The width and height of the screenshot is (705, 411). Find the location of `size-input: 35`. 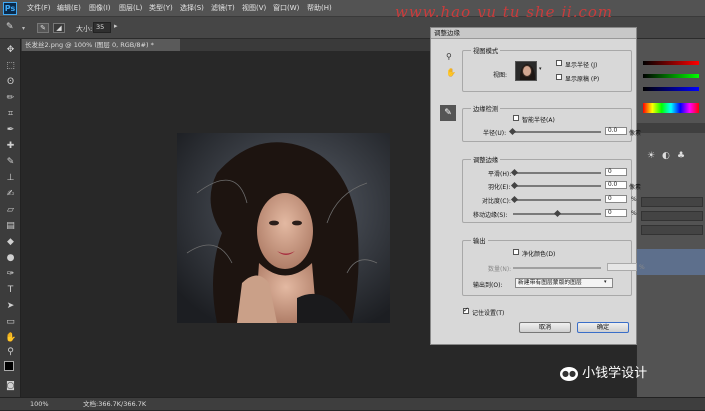

size-input: 35 is located at coordinates (102, 27).